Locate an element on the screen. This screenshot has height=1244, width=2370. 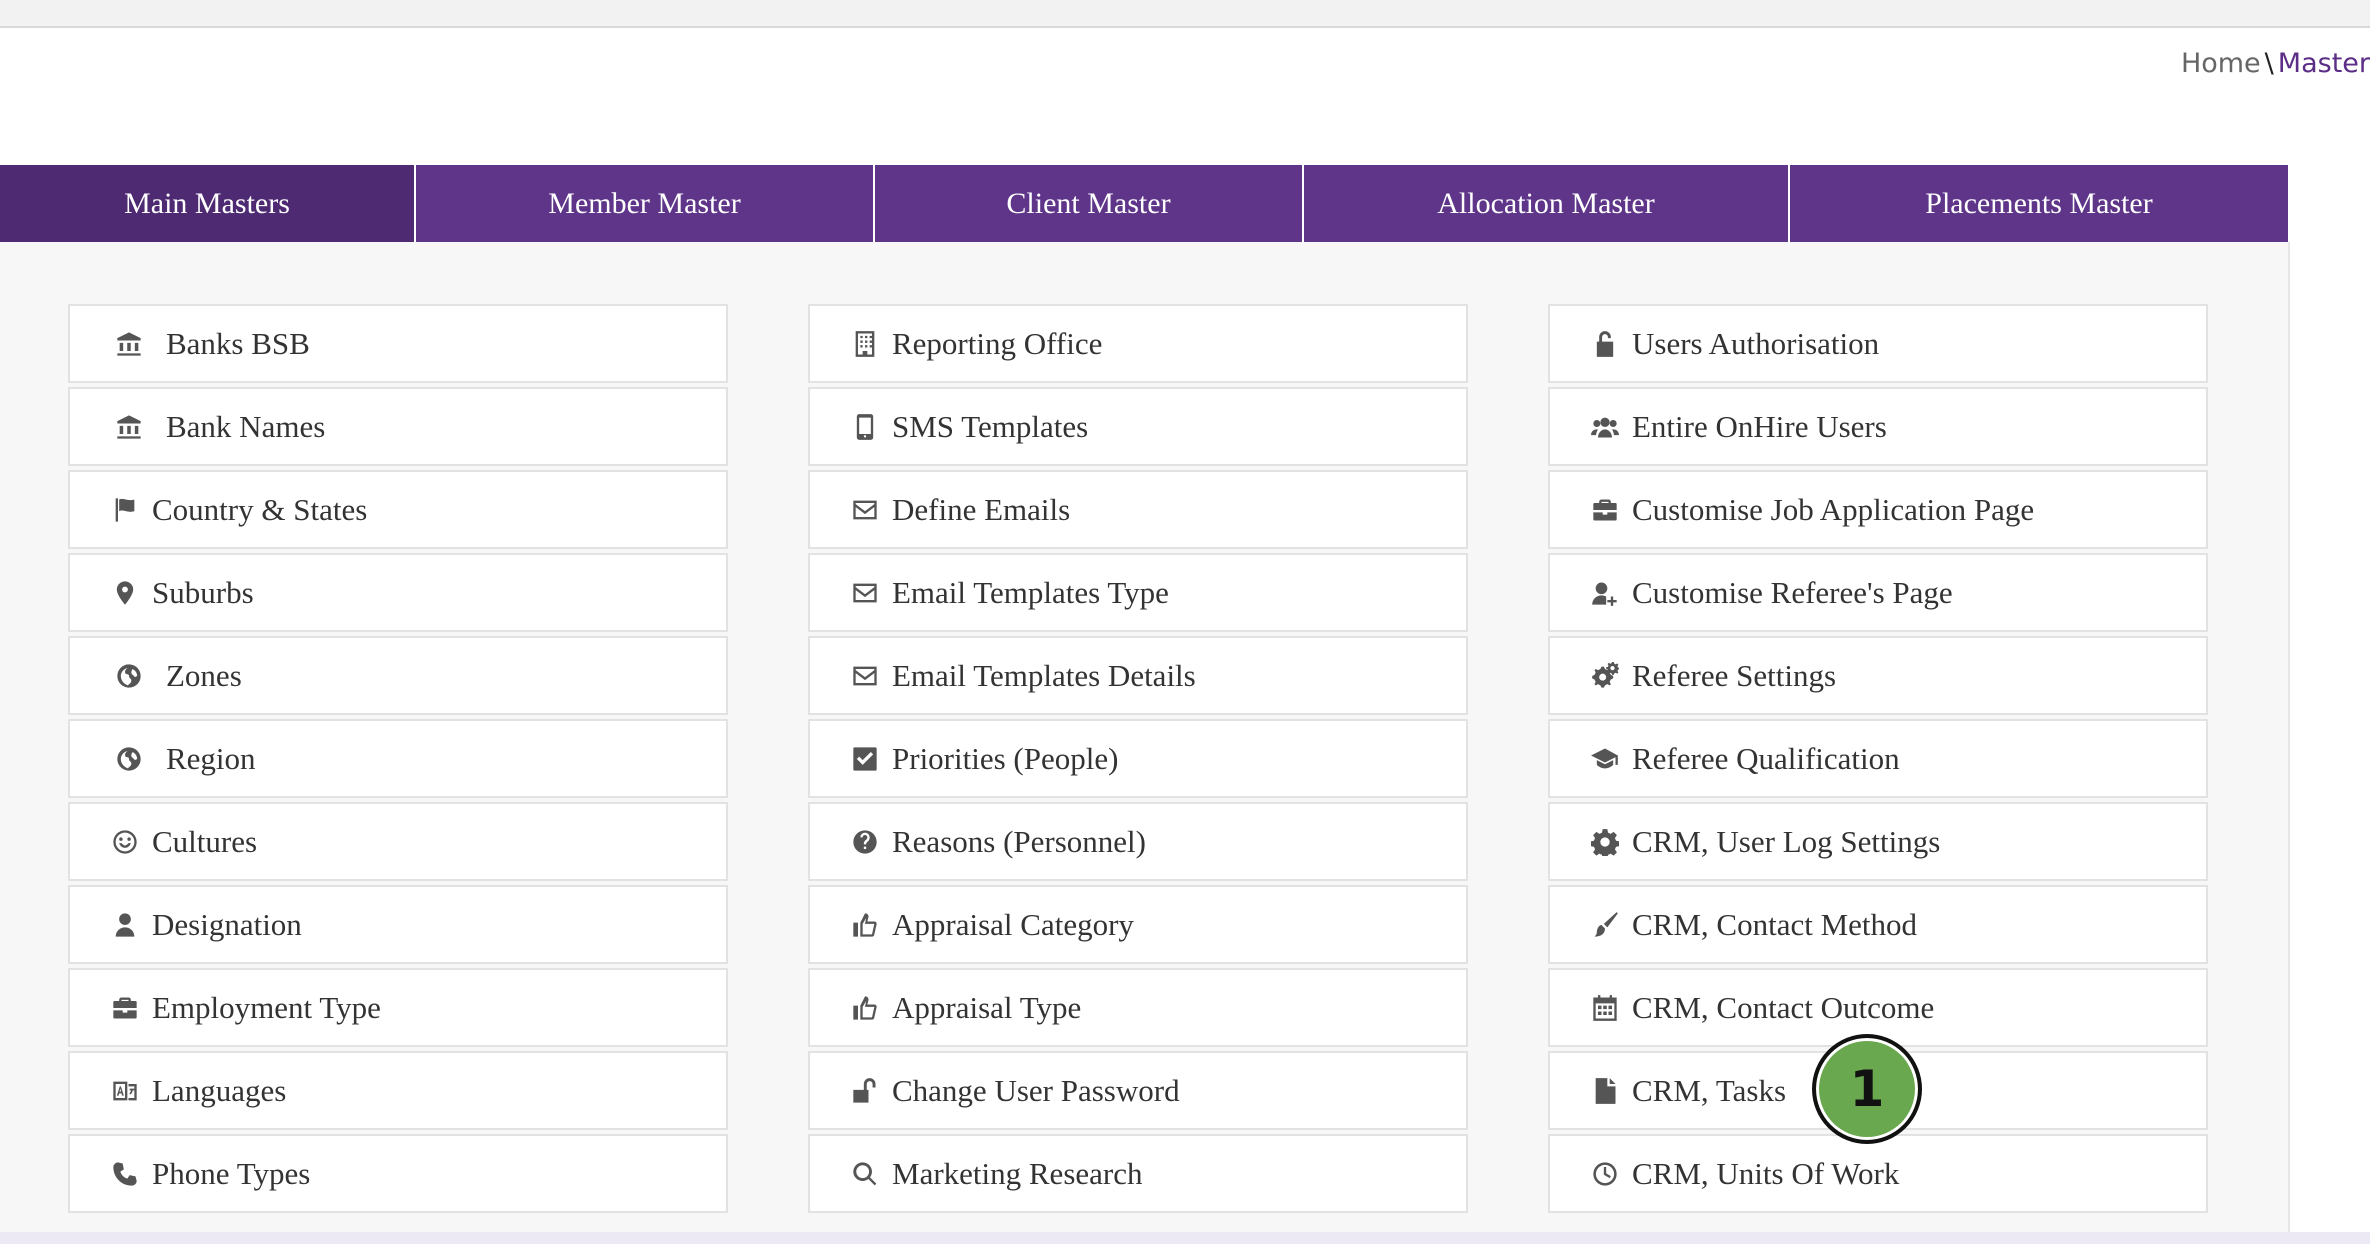
master-link-label: Users Authorisation is located at coordinates (1756, 343).